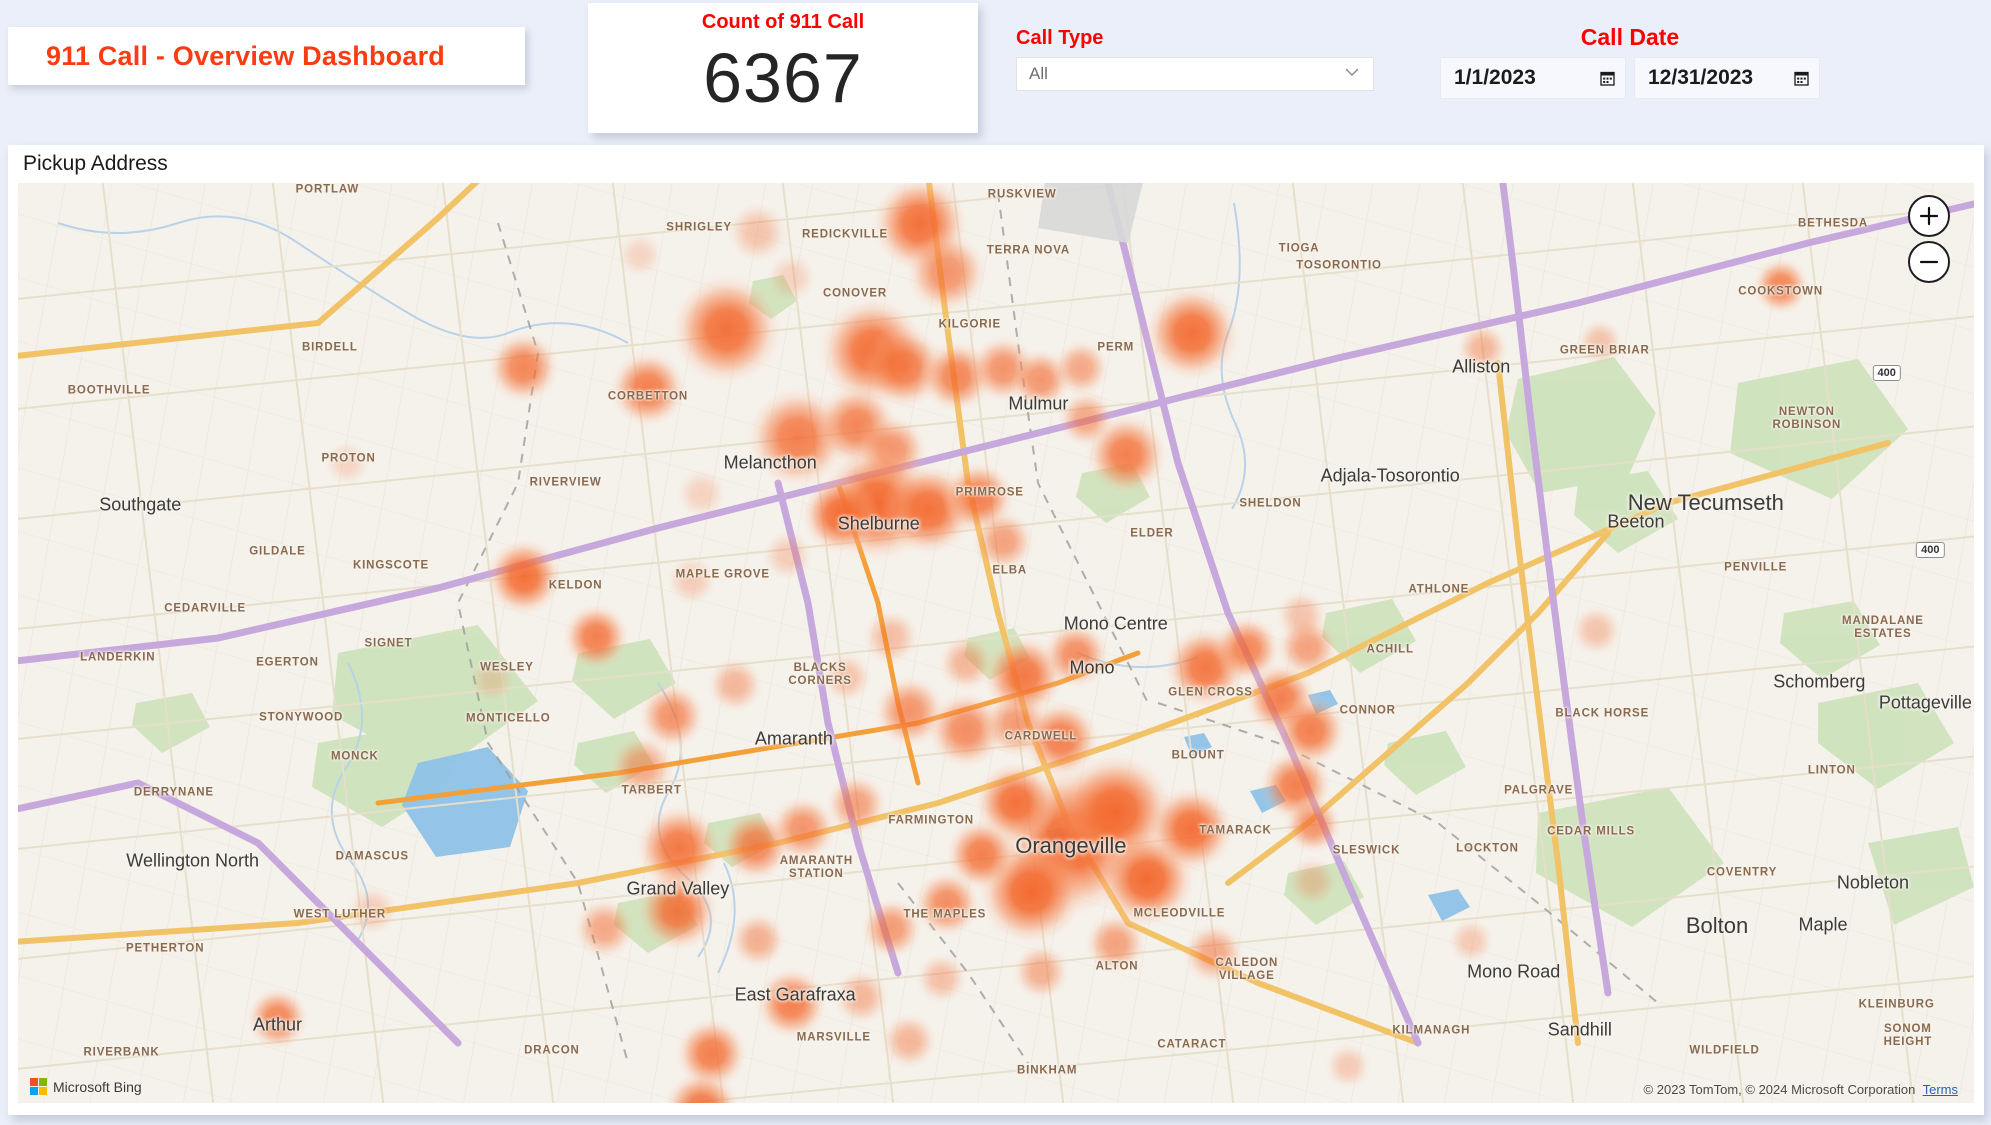  I want to click on kpi-card-911-count: Count of 911 Call 6367, so click(783, 68).